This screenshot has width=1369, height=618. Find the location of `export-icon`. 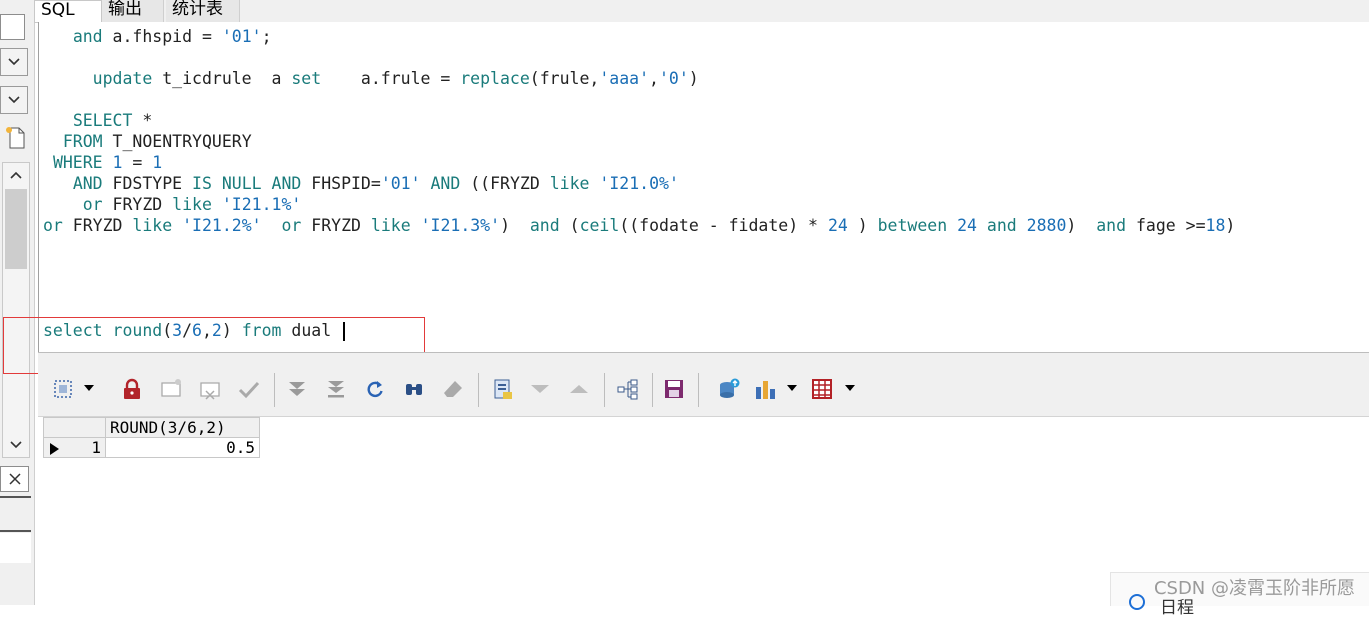

export-icon is located at coordinates (730, 388).